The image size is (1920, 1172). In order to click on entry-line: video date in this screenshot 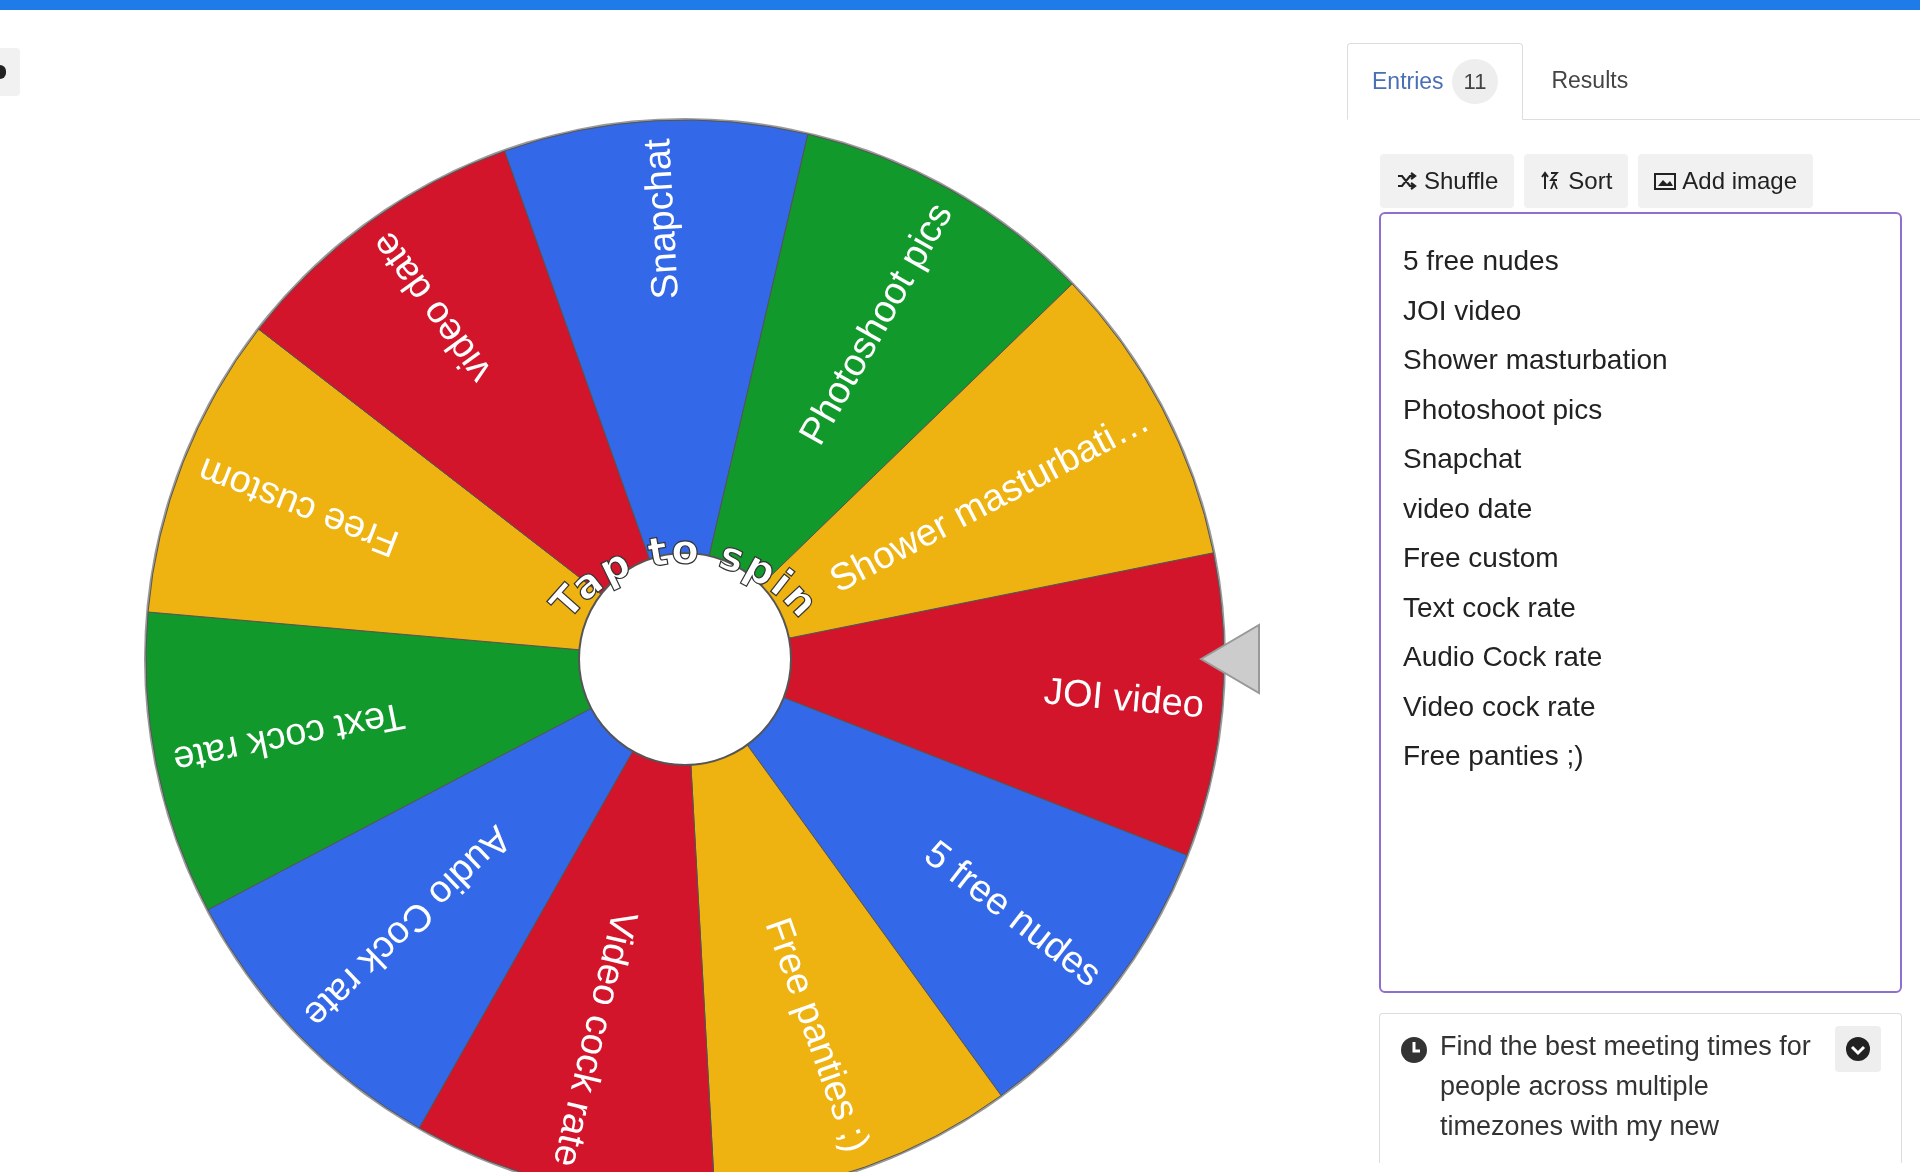, I will do `click(1468, 508)`.